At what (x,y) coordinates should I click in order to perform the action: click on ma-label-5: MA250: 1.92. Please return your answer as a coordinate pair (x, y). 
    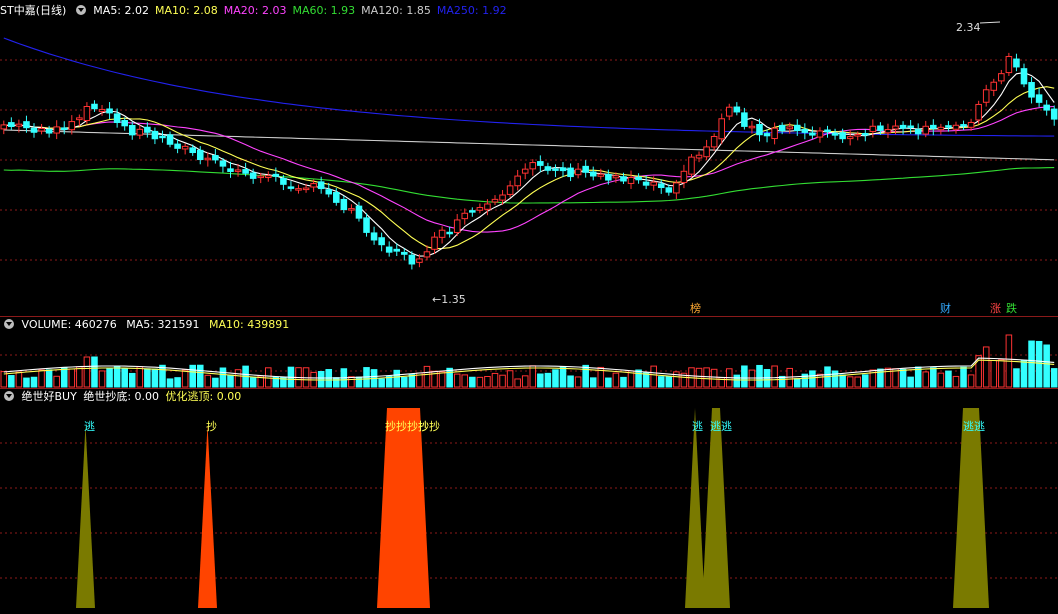
    Looking at the image, I should click on (471, 10).